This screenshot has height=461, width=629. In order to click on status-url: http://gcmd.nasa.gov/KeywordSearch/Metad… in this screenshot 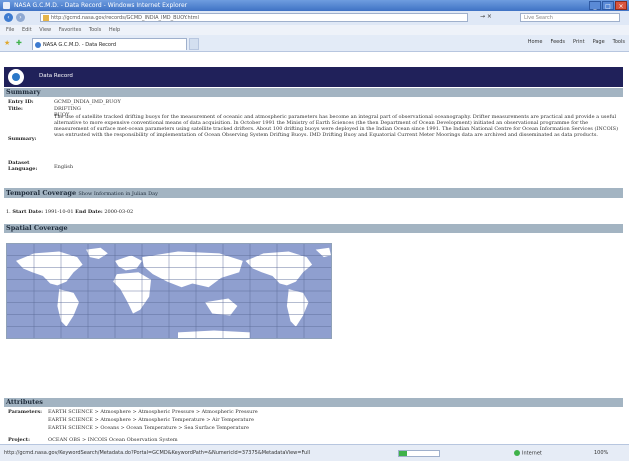, I will do `click(157, 453)`.